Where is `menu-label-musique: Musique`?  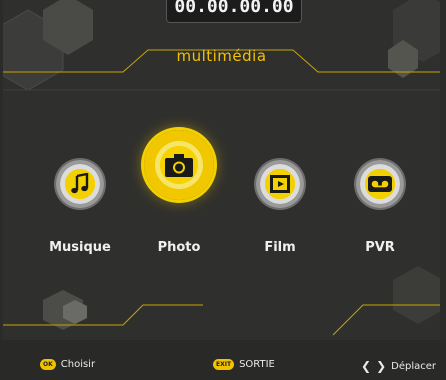
menu-label-musique: Musique is located at coordinates (80, 247).